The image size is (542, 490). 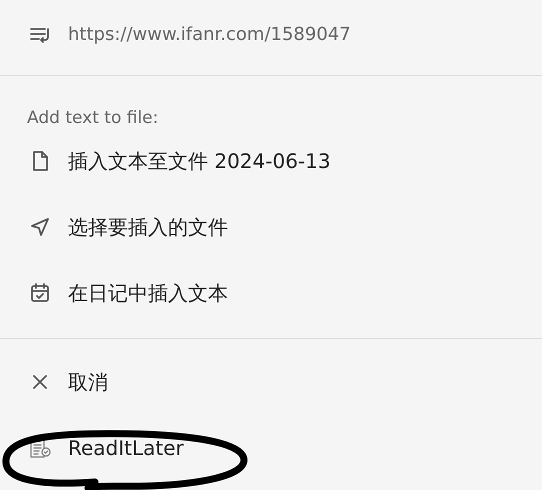 What do you see at coordinates (271, 161) in the screenshot?
I see `menu-item: 插入文本至文件 2024-06-13` at bounding box center [271, 161].